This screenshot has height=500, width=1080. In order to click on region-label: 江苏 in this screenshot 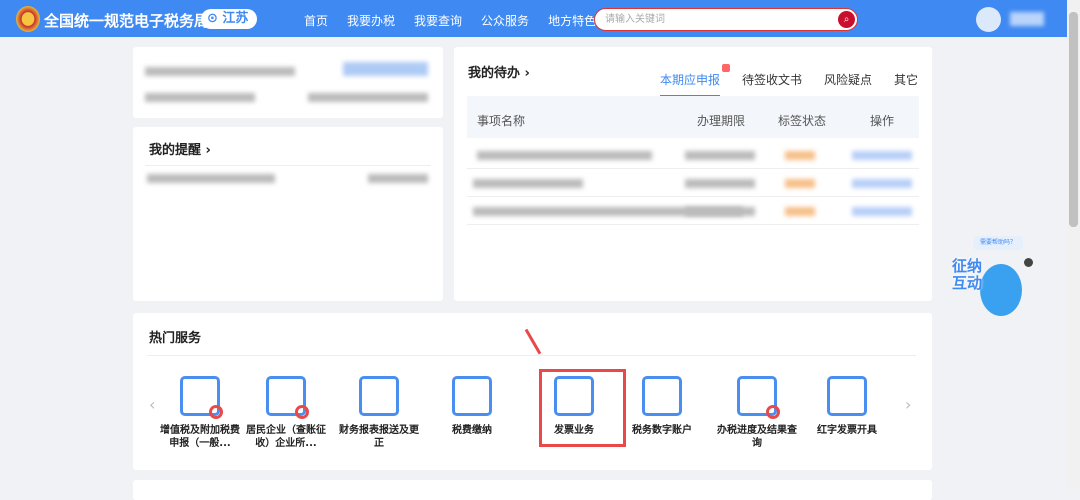, I will do `click(235, 18)`.